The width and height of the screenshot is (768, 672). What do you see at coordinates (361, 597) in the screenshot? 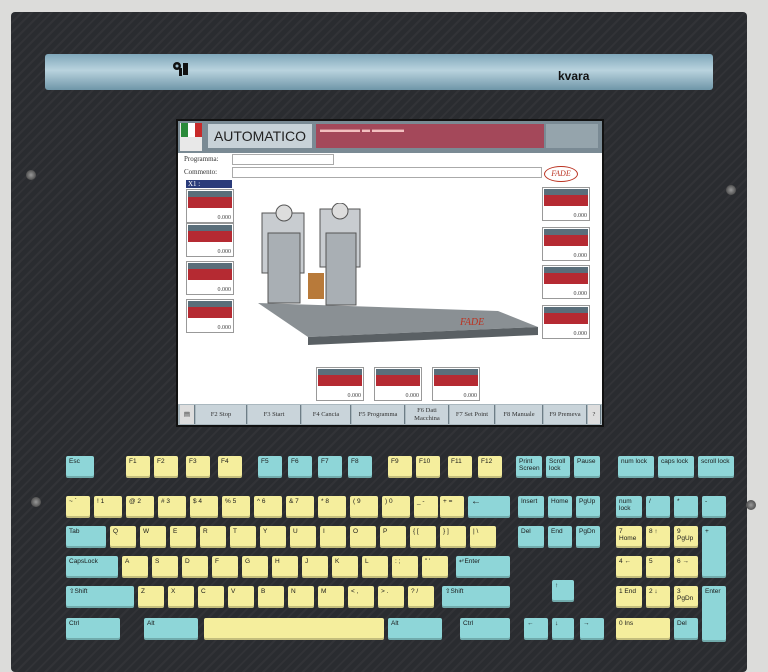
I see `key-comma: < ,` at bounding box center [361, 597].